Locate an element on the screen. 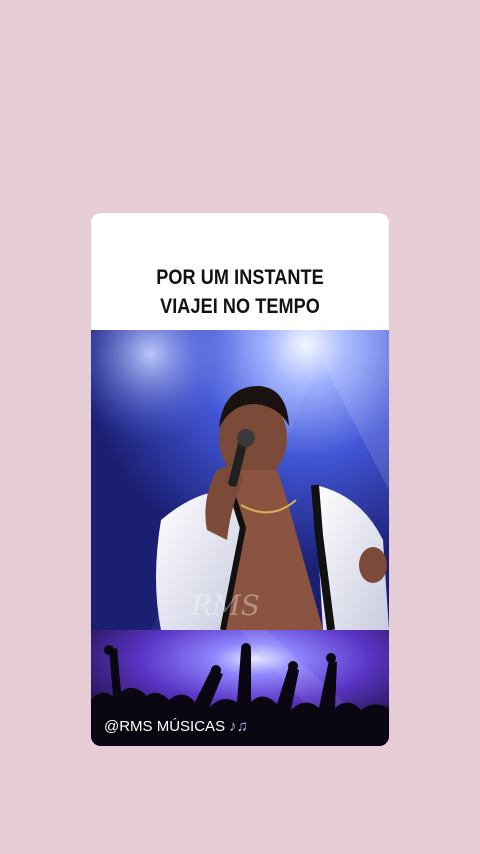 This screenshot has width=480, height=854. caption-line-2: VIAJEI NO TEMPO is located at coordinates (240, 306).